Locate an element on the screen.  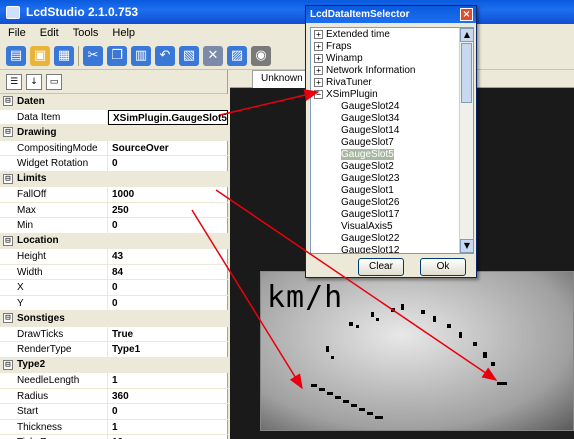
category-5: ⊟ Type2 is located at coordinates (114, 365).